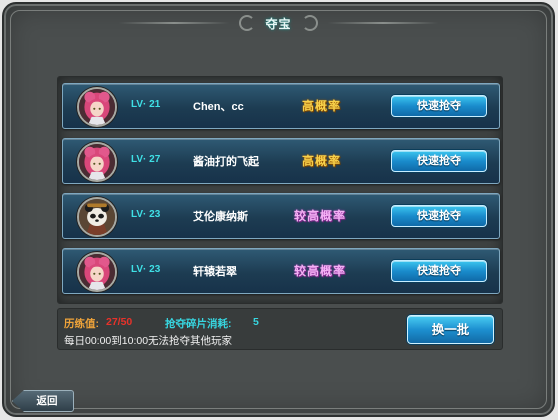 Image resolution: width=558 pixels, height=420 pixels. What do you see at coordinates (174, 23) in the screenshot?
I see `title-ornament-left` at bounding box center [174, 23].